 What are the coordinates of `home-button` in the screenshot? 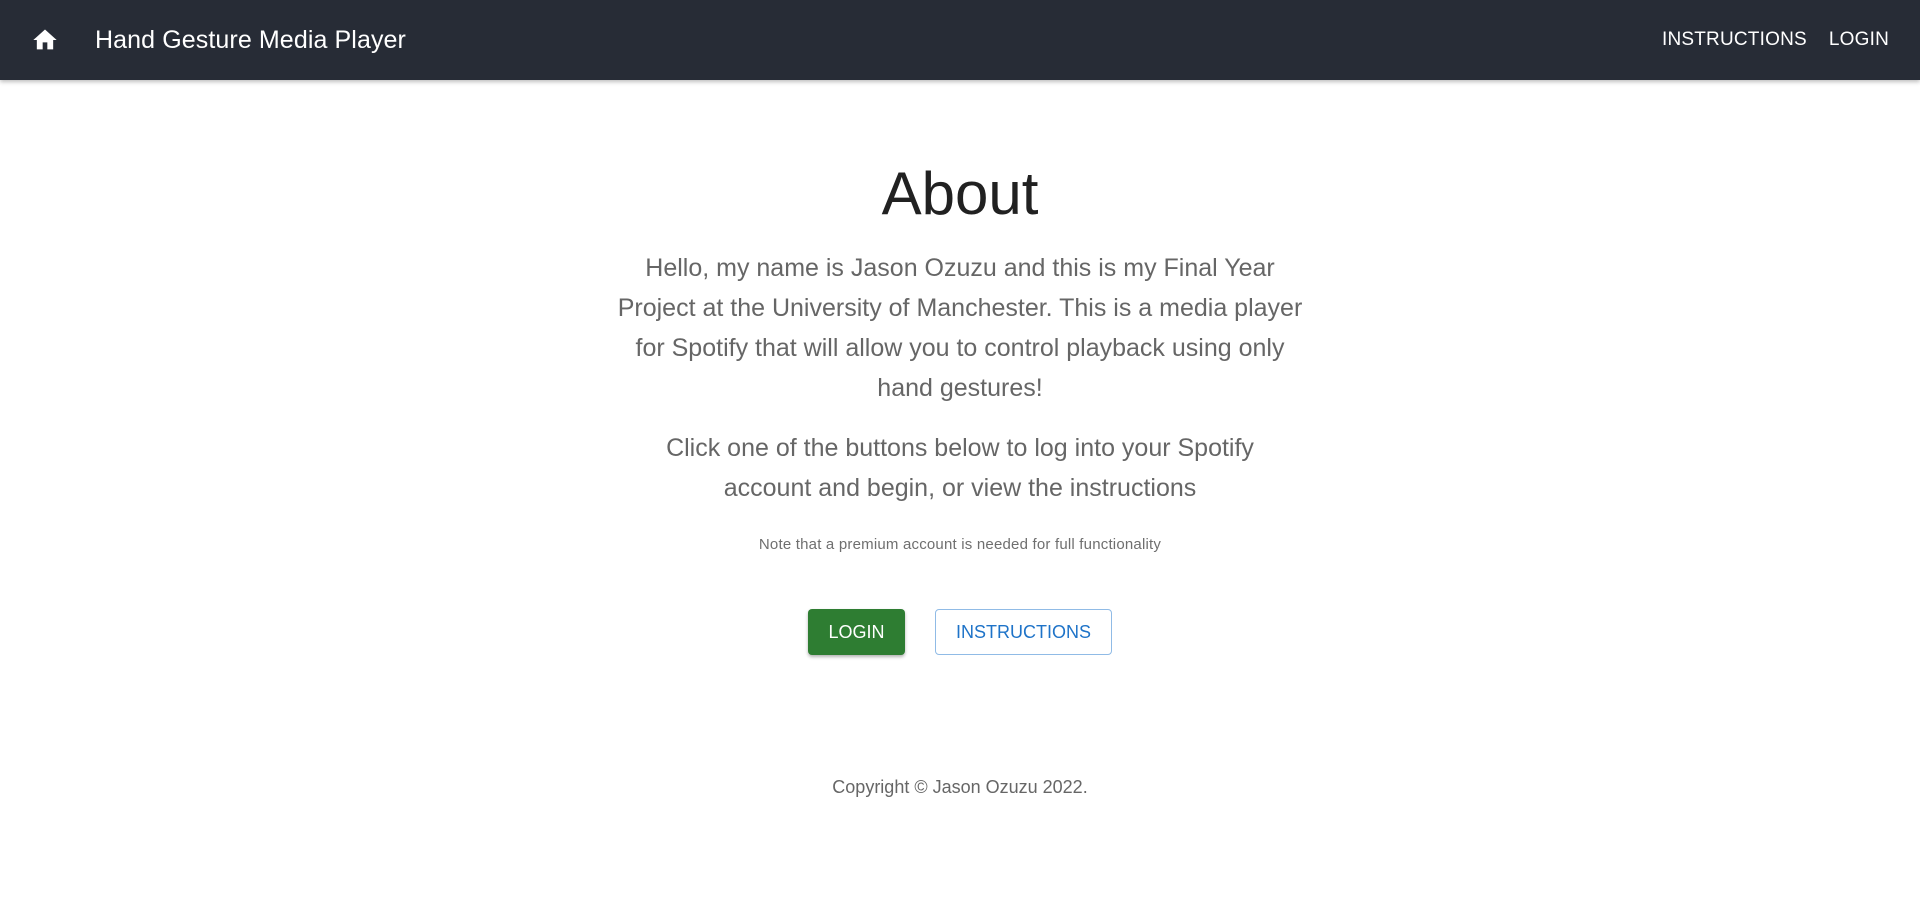 It's located at (45, 40).